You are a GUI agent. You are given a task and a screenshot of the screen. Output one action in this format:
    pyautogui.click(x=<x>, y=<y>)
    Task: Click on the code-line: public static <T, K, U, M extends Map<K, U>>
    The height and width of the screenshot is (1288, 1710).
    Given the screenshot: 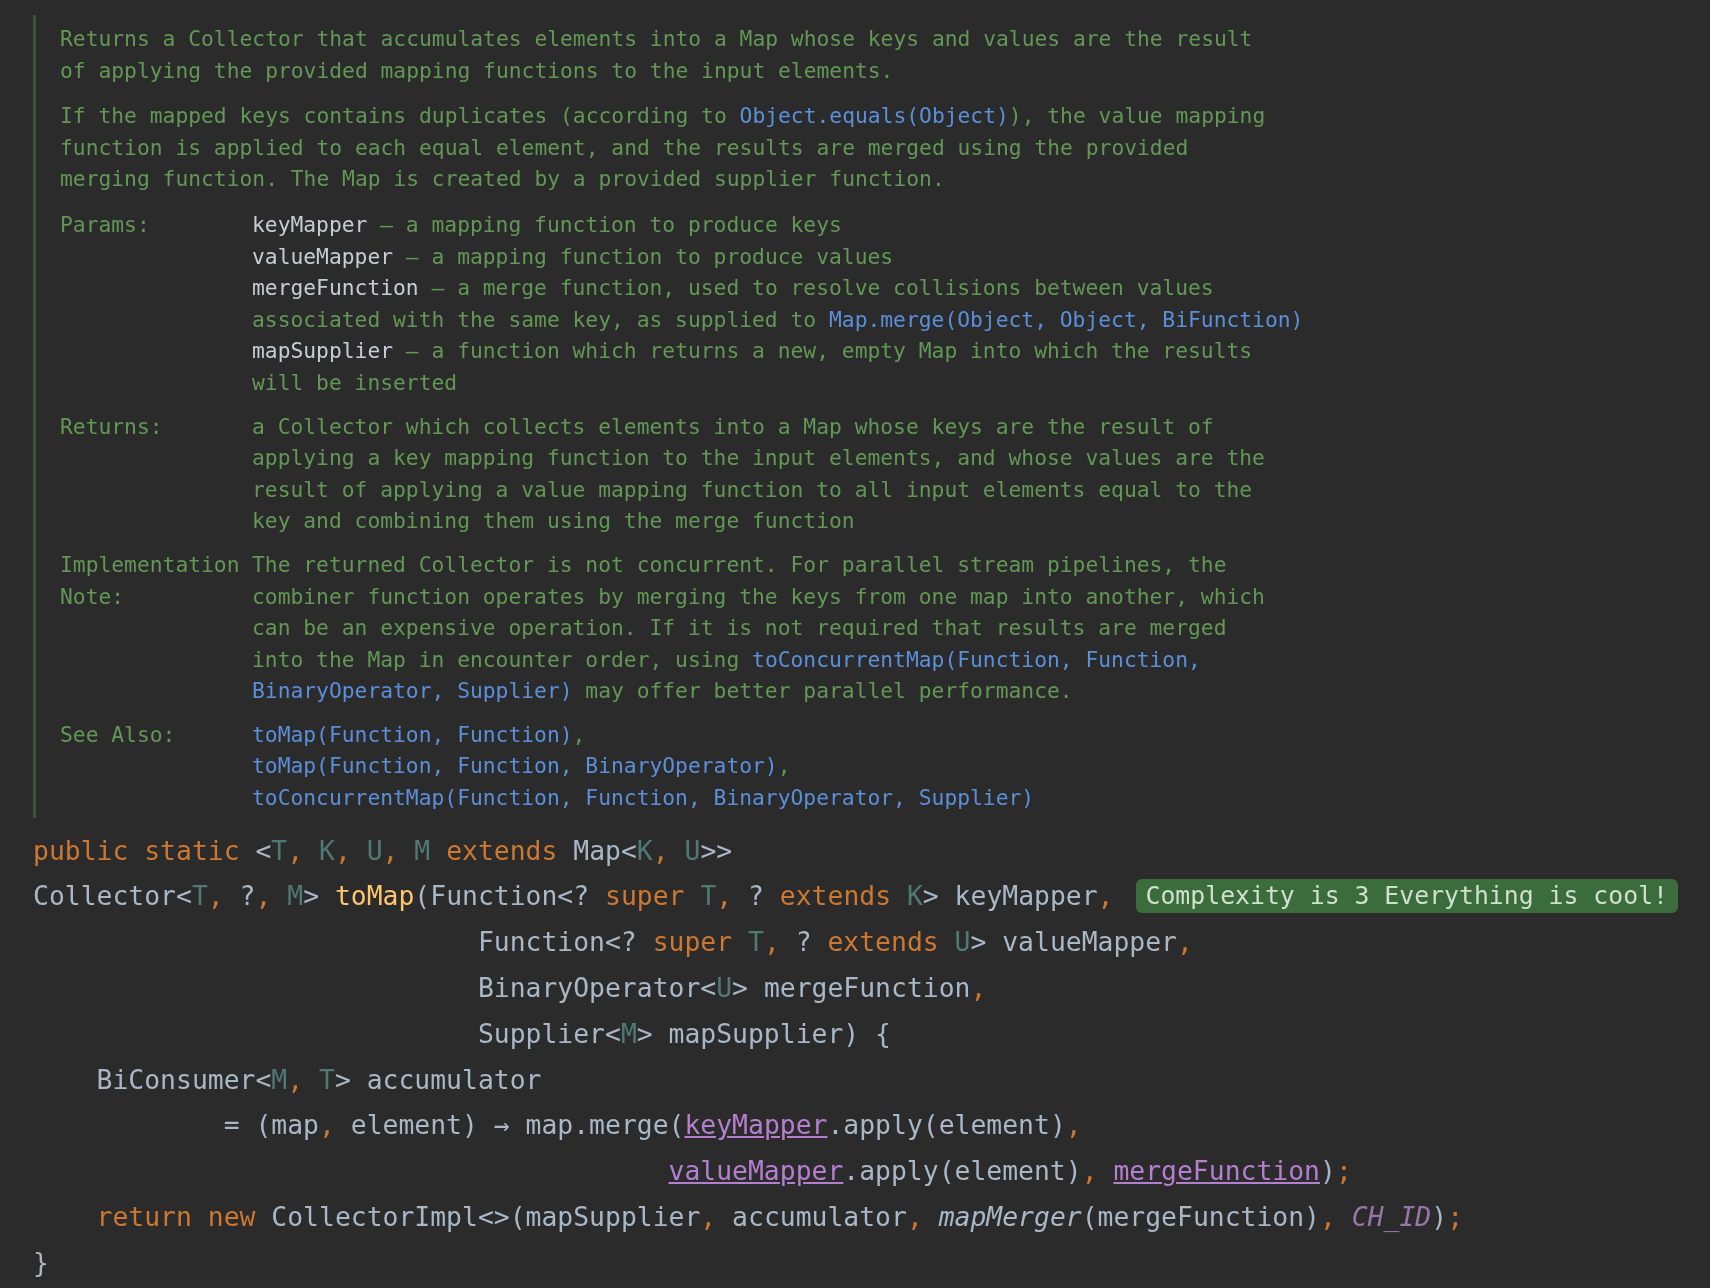 What is the action you would take?
    pyautogui.click(x=383, y=850)
    